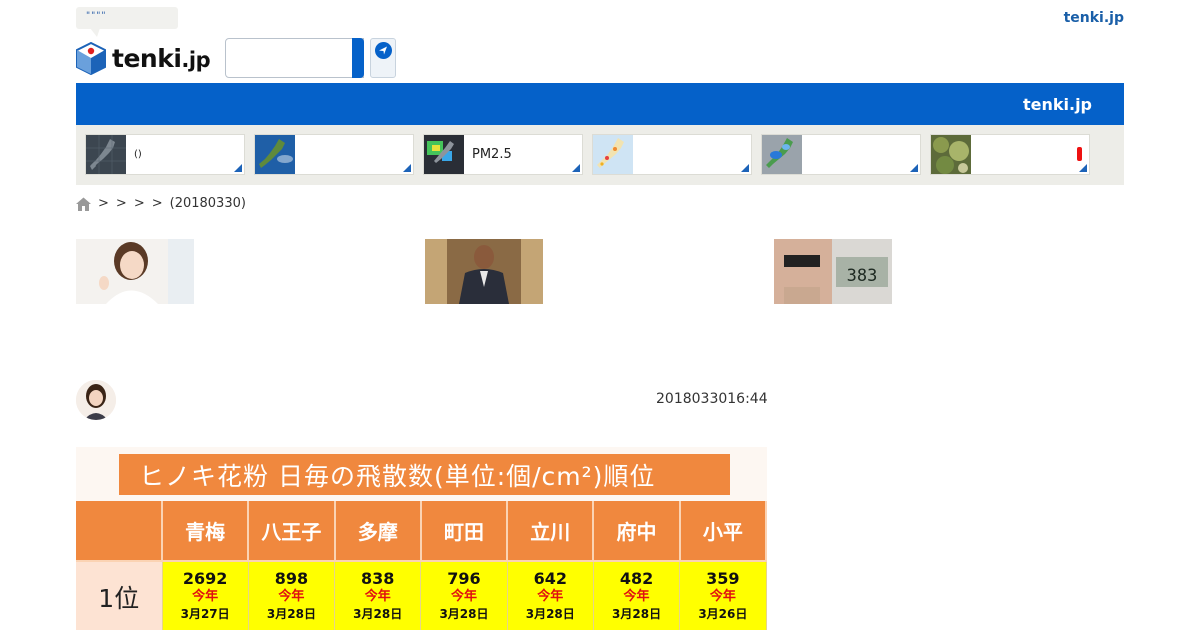  What do you see at coordinates (1079, 154) in the screenshot?
I see `alert-marker-icon` at bounding box center [1079, 154].